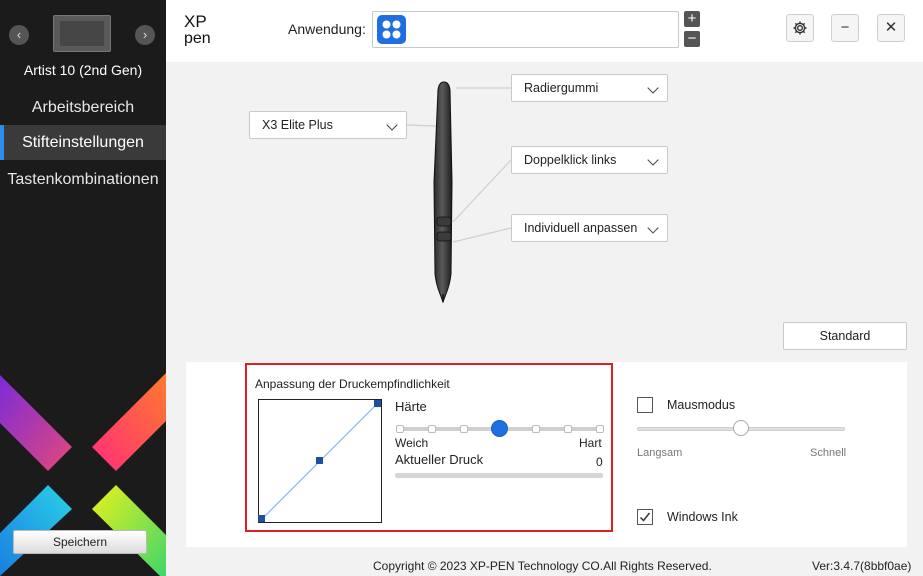 This screenshot has height=576, width=923. I want to click on prev-device-button: ‹, so click(19, 35).